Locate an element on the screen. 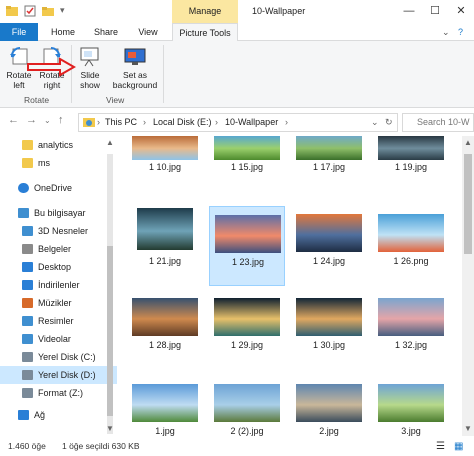 This screenshot has width=474, height=456. breadcrumb-folder: 10-Wallpaper is located at coordinates (251, 122).